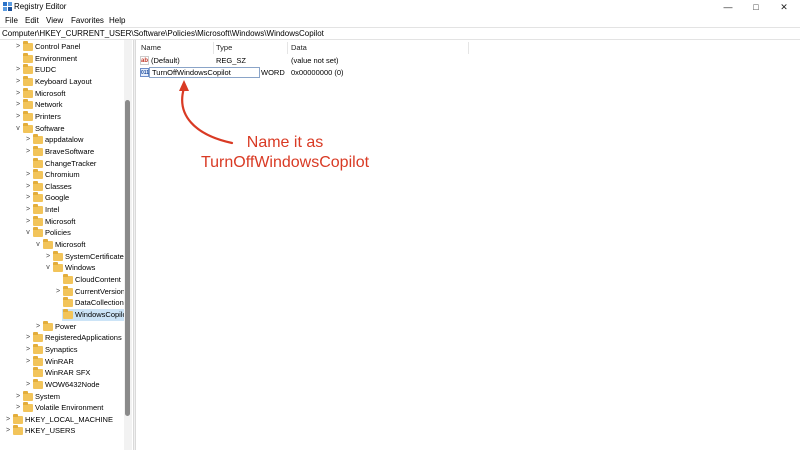 The image size is (800, 450). Describe the element at coordinates (32, 20) in the screenshot. I see `menu-edit: Edit` at that location.